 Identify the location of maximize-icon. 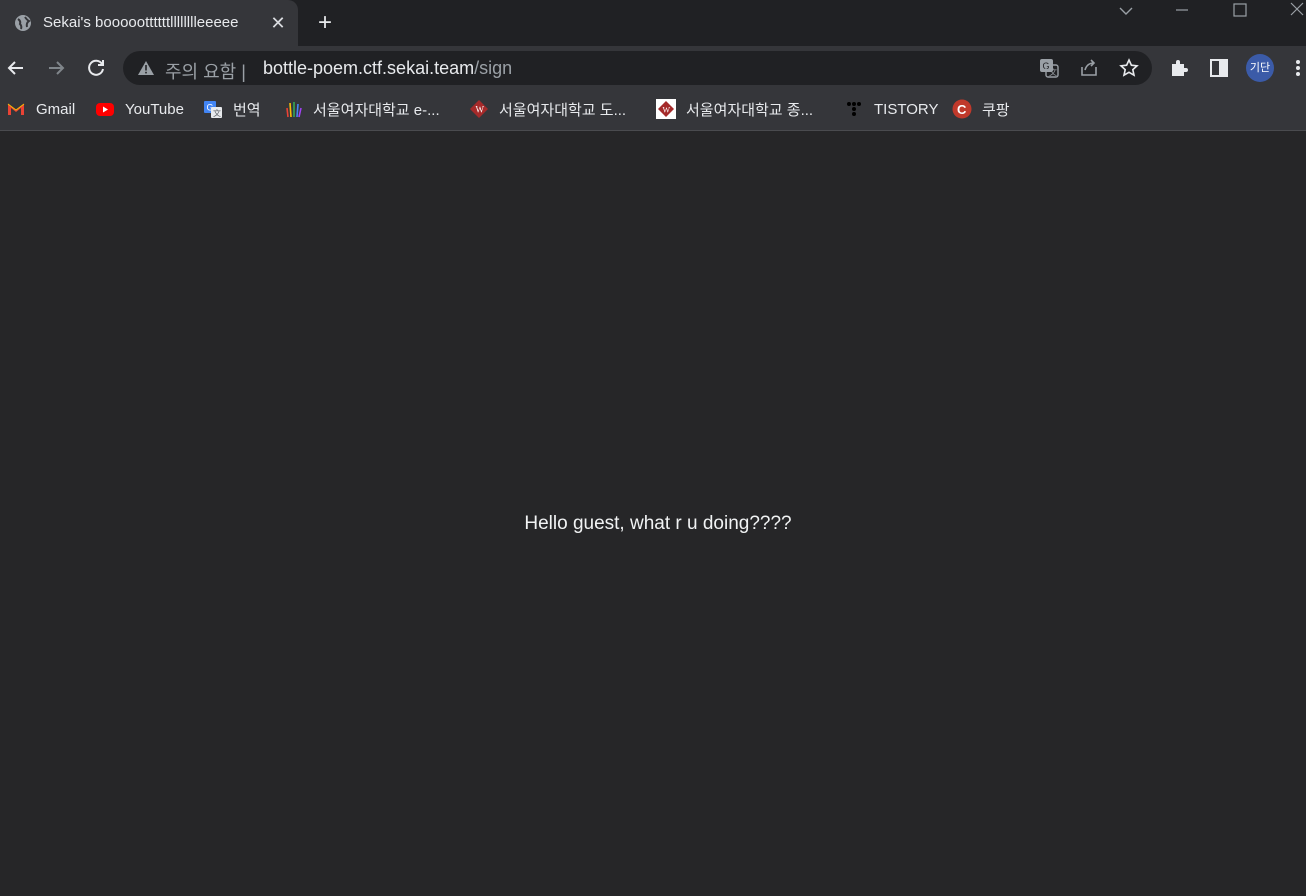
(1240, 11).